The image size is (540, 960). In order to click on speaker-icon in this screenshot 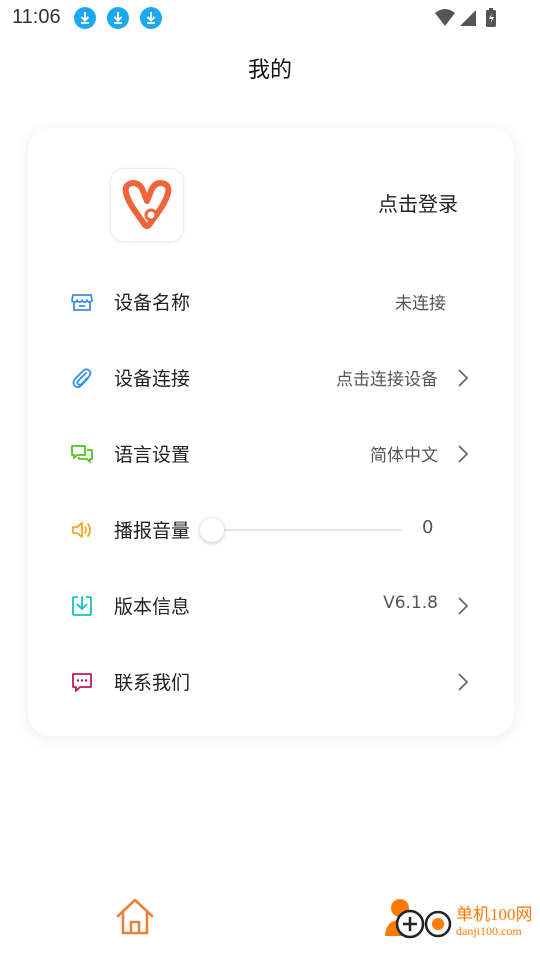, I will do `click(81, 530)`.